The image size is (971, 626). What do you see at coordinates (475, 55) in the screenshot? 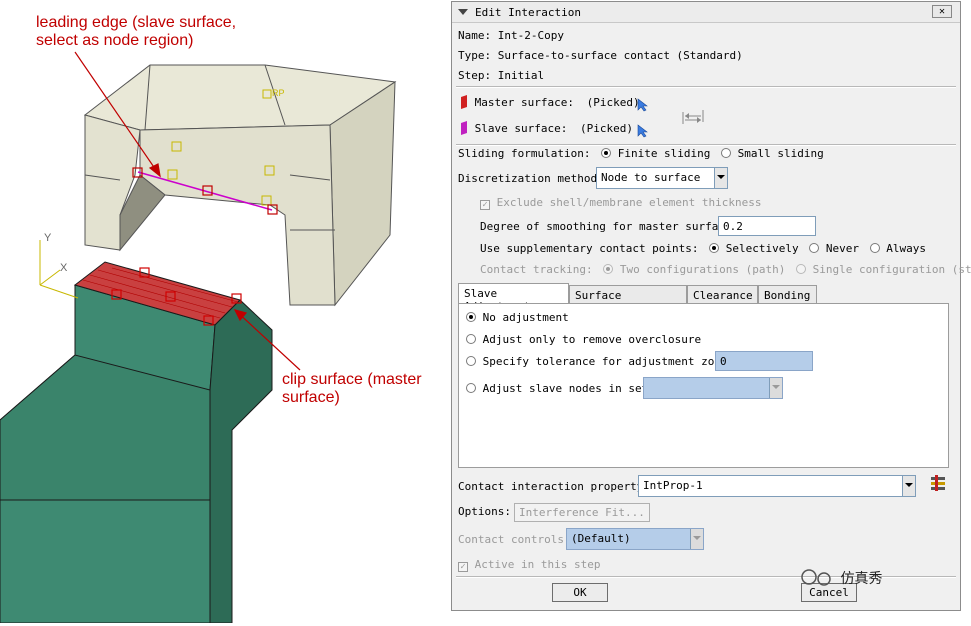
I see `type-label: Type:` at bounding box center [475, 55].